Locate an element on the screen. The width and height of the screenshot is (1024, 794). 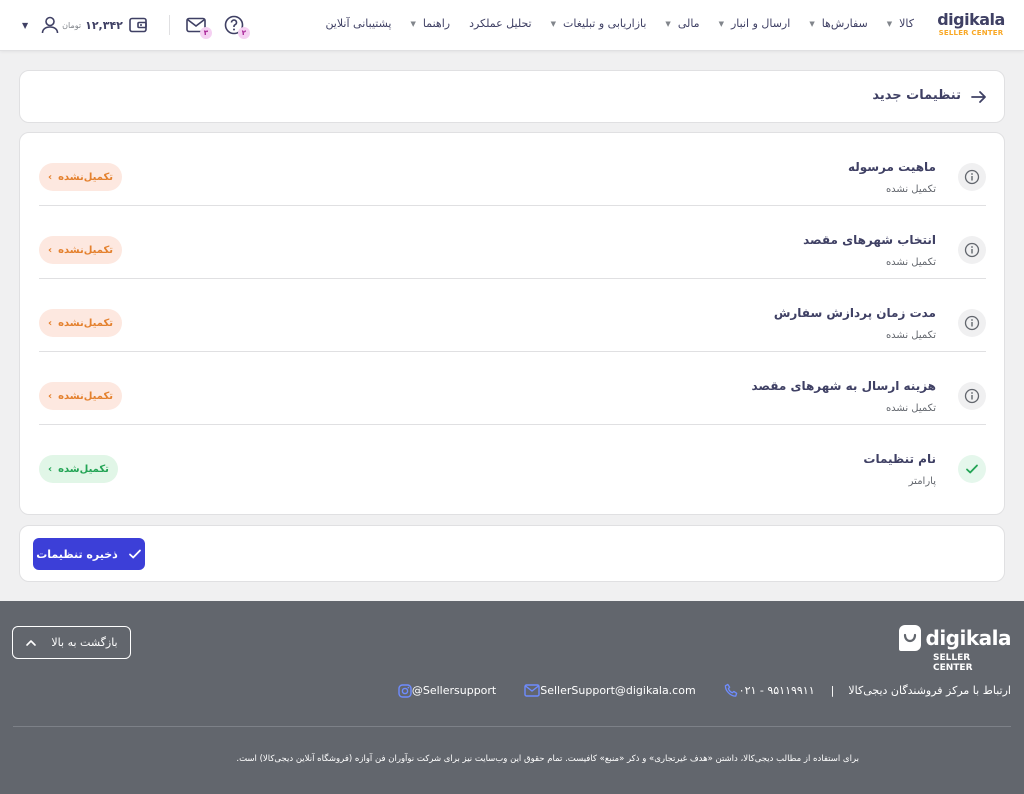
nav-label: راهنما is located at coordinates (436, 23).